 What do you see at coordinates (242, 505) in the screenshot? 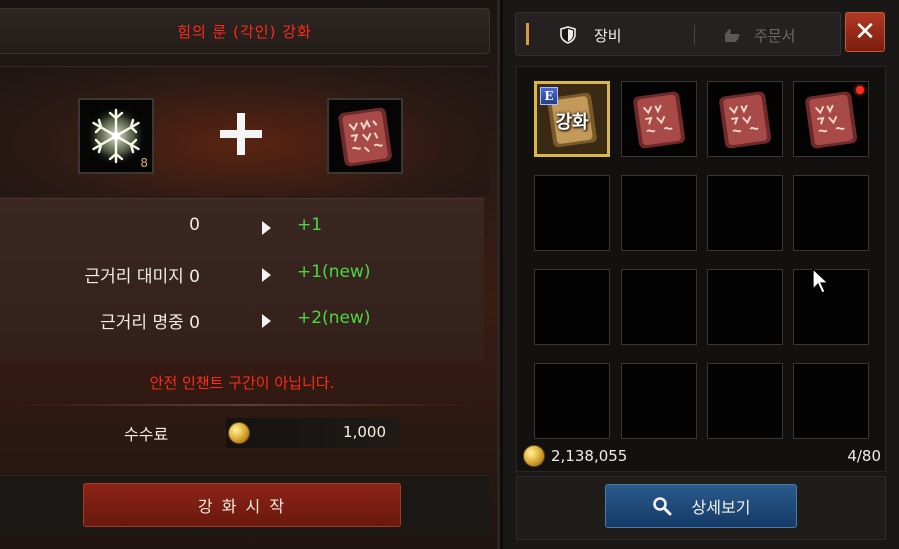
I see `start-enhance-button: 강 화 시 작` at bounding box center [242, 505].